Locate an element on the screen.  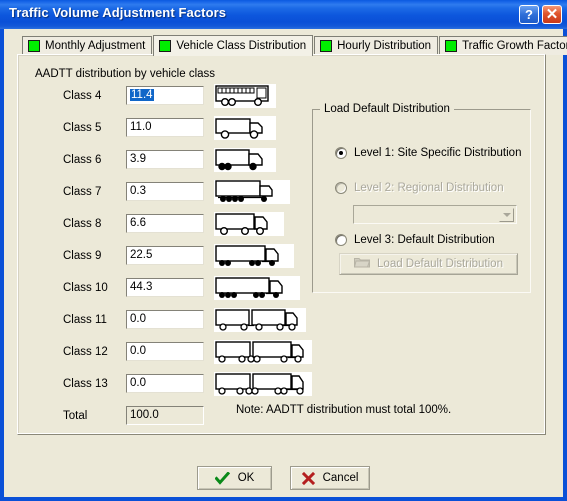
ok-label: OK is located at coordinates (246, 478).